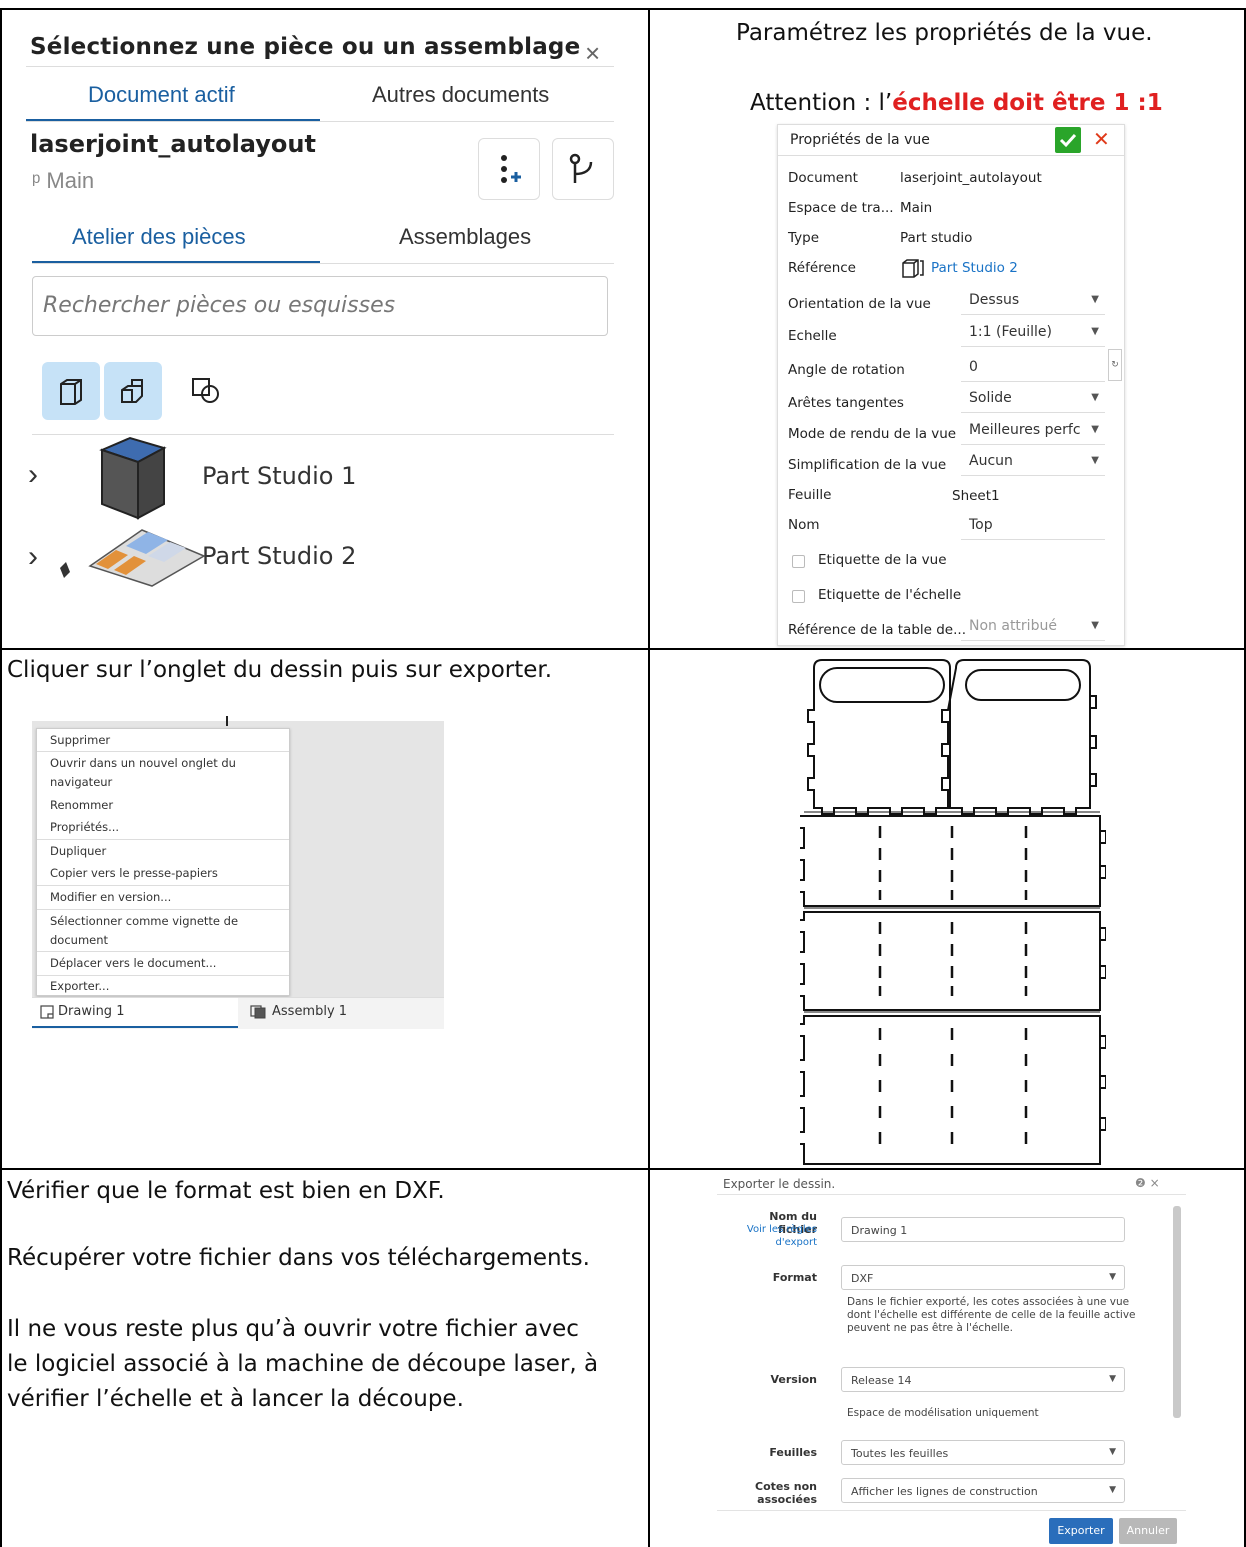 The height and width of the screenshot is (1547, 1246). I want to click on cursor-mark, so click(227, 721).